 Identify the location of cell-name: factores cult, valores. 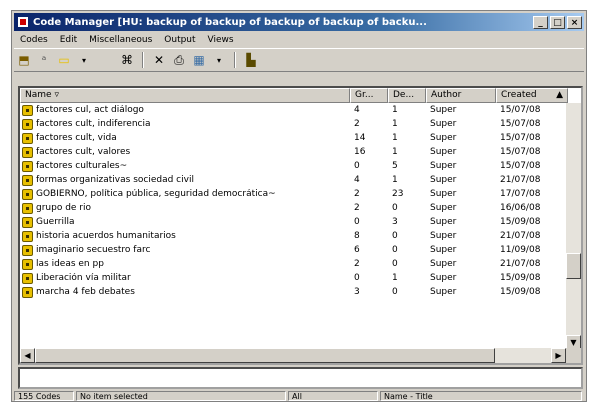
(185, 152).